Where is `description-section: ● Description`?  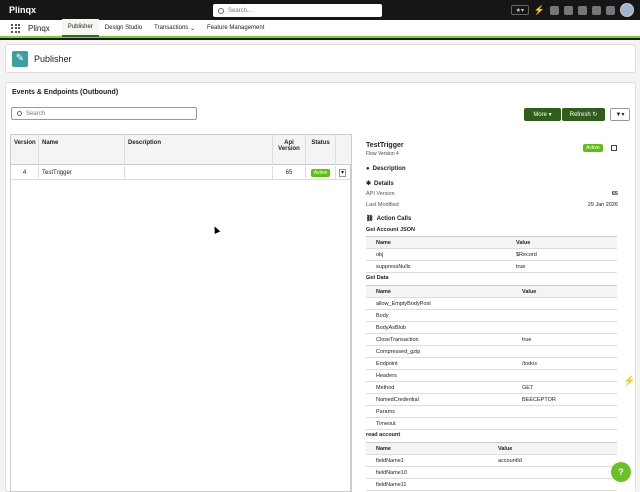 description-section: ● Description is located at coordinates (386, 169).